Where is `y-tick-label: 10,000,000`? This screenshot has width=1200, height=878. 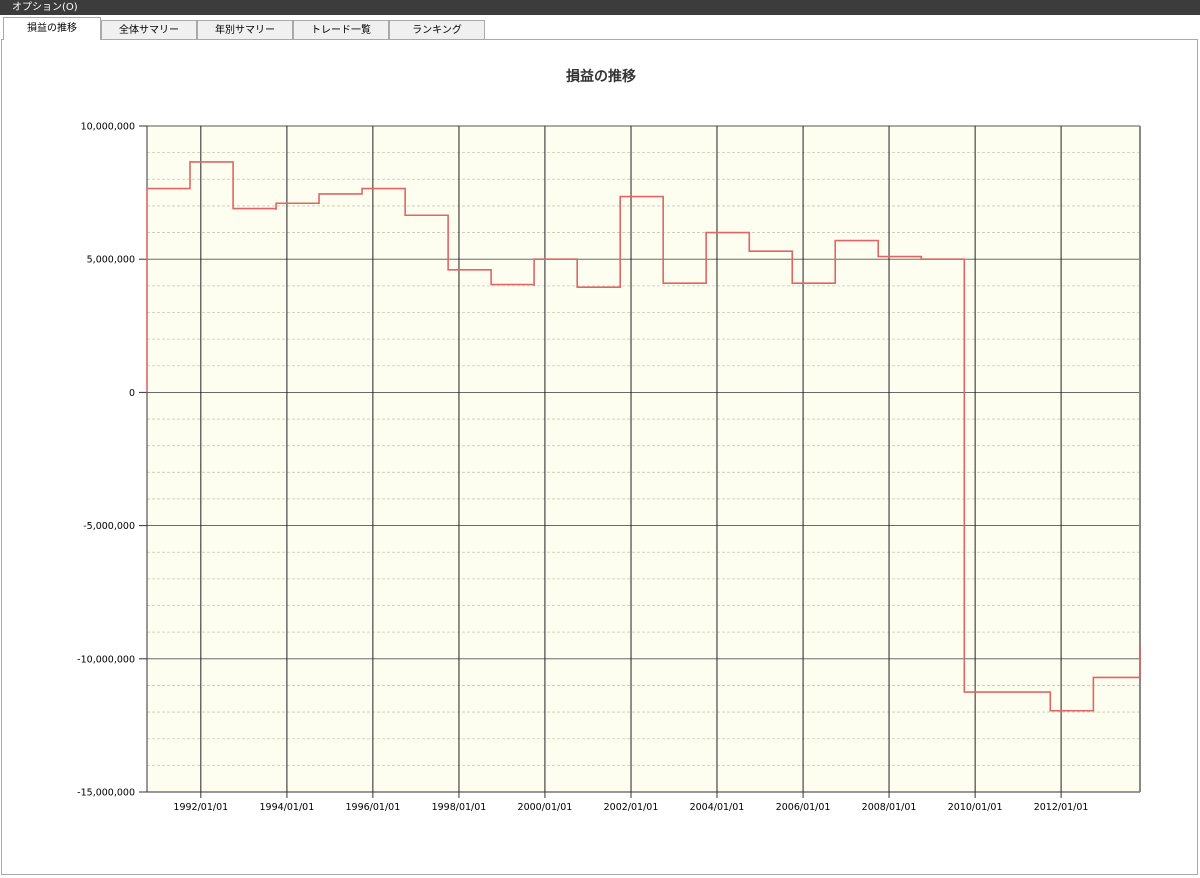 y-tick-label: 10,000,000 is located at coordinates (108, 127).